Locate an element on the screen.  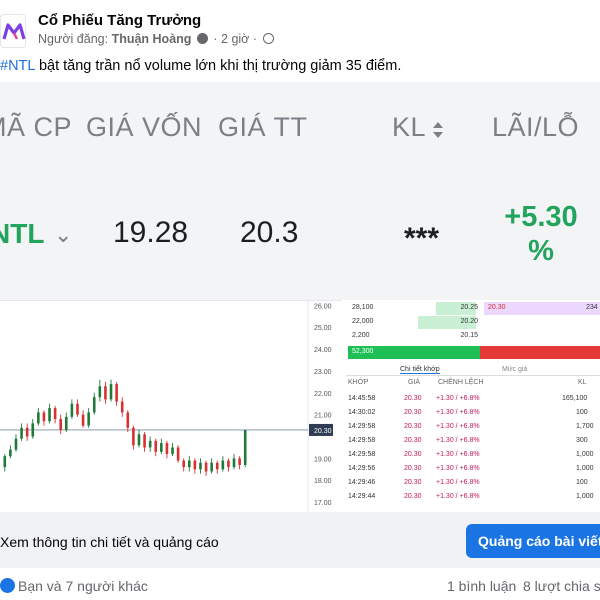
boost-post-button: Quảng cáo bài viết is located at coordinates (533, 541).